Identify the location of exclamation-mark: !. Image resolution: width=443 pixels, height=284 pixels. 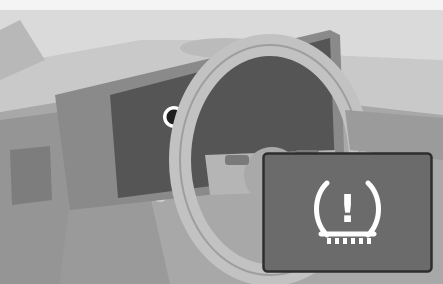
(347, 209).